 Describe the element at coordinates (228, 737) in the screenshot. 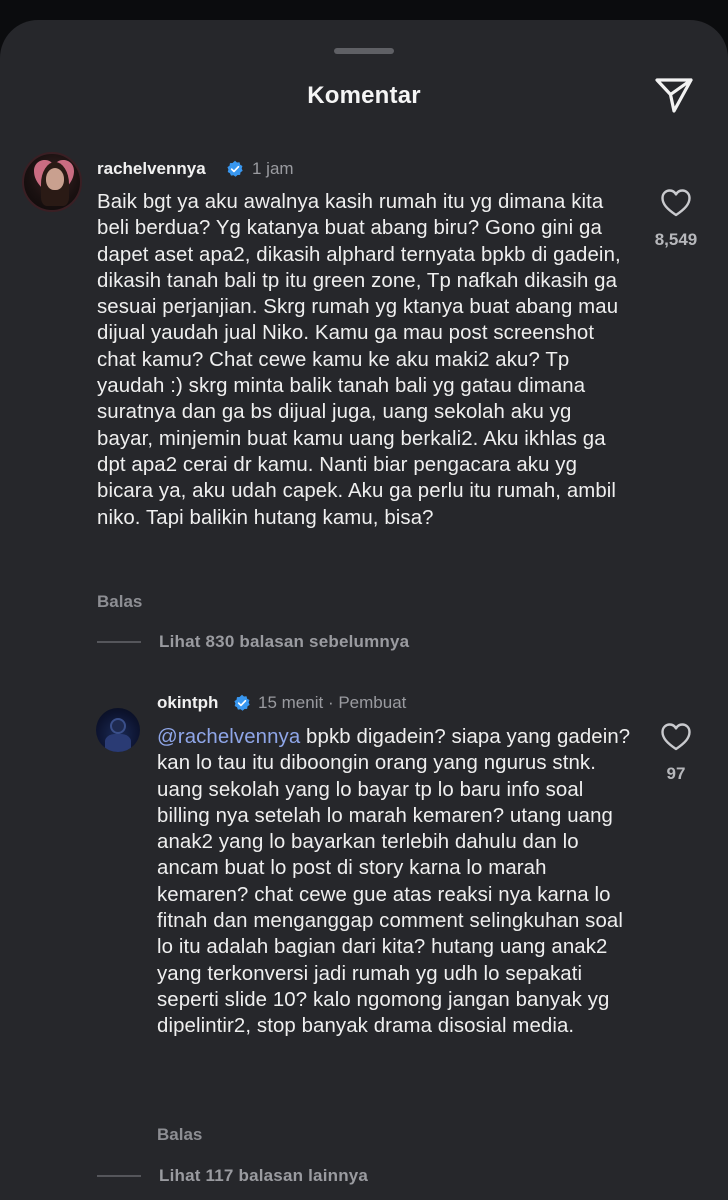

I see `mention-link: @rachelvennya` at that location.